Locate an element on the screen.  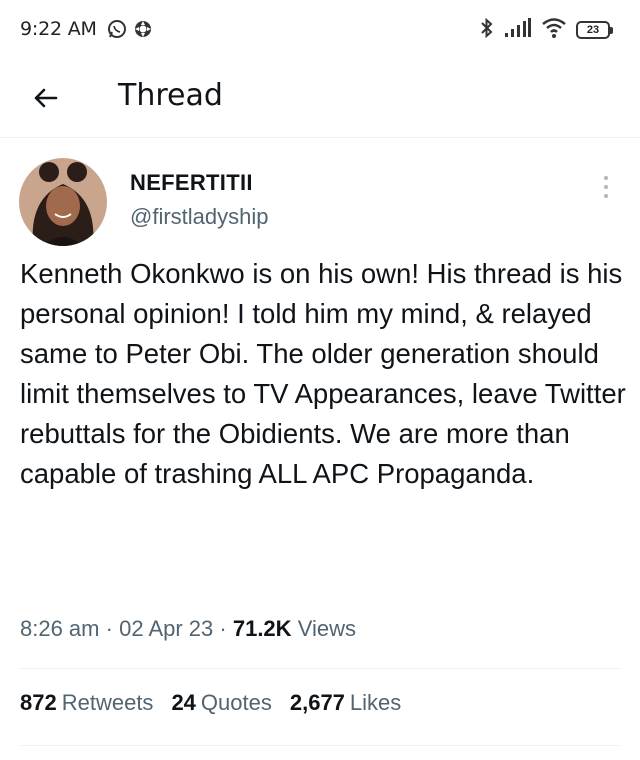
retweets-stat: 872 Retweets is located at coordinates (86, 703).